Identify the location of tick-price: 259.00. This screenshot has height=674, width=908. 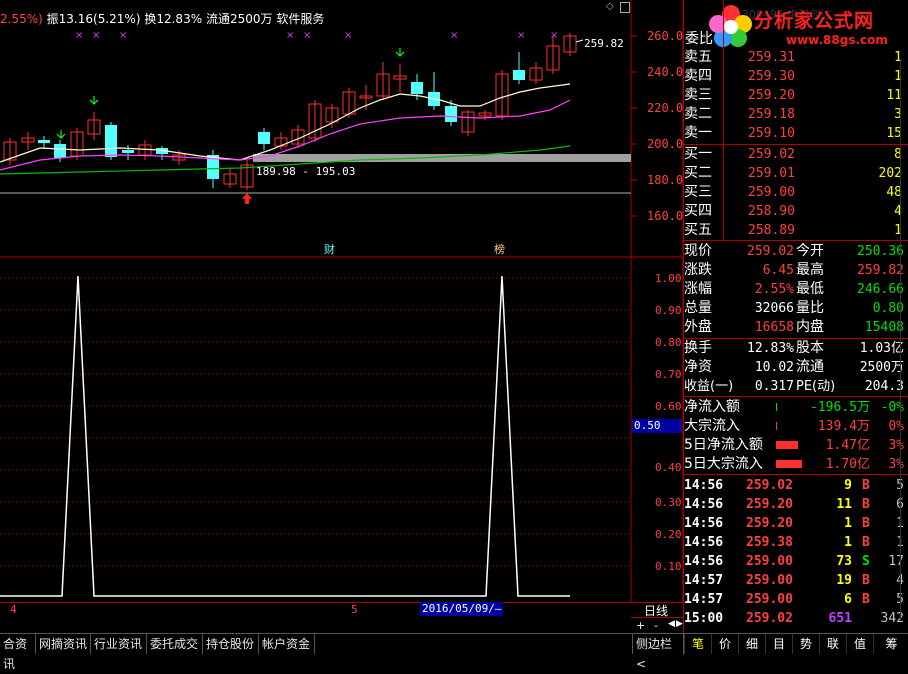
(769, 580).